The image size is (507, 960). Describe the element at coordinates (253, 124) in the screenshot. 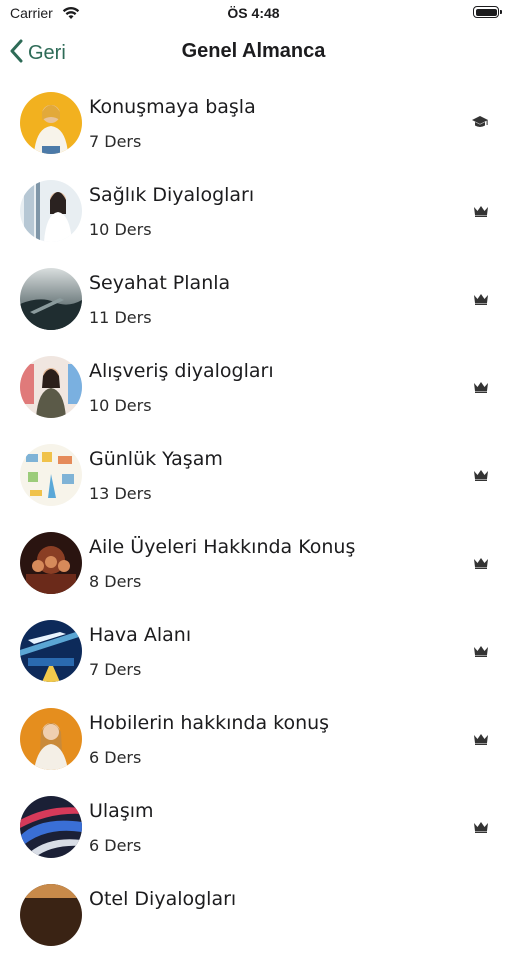

I see `list-item: Konuşmaya başla 7 Ders` at that location.